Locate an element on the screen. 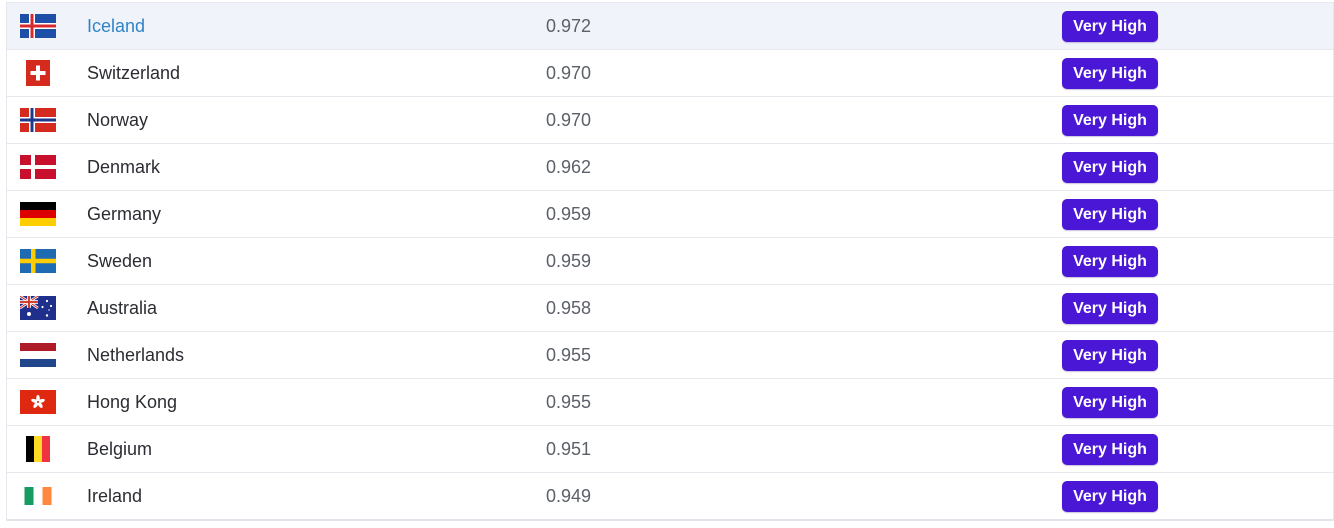  switzerland-flag-icon is located at coordinates (38, 73).